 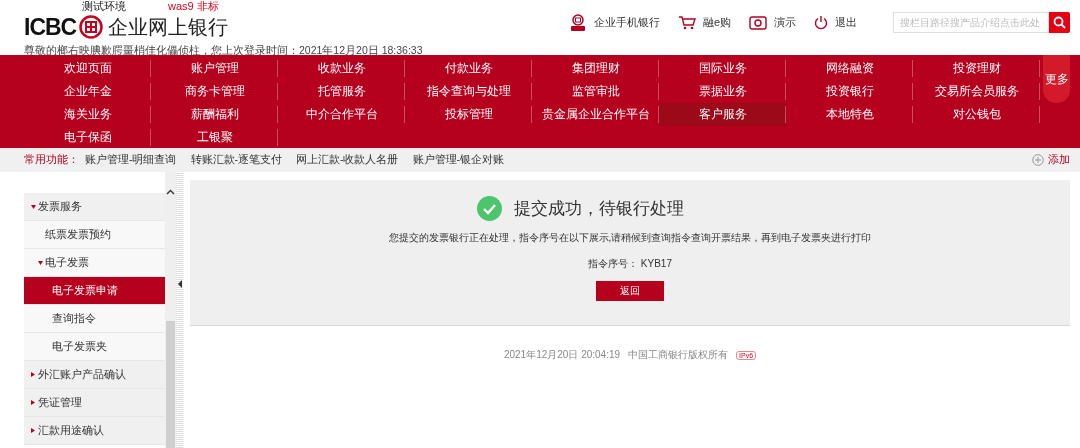 I want to click on nav-menu-item: 工银聚, so click(x=214, y=137).